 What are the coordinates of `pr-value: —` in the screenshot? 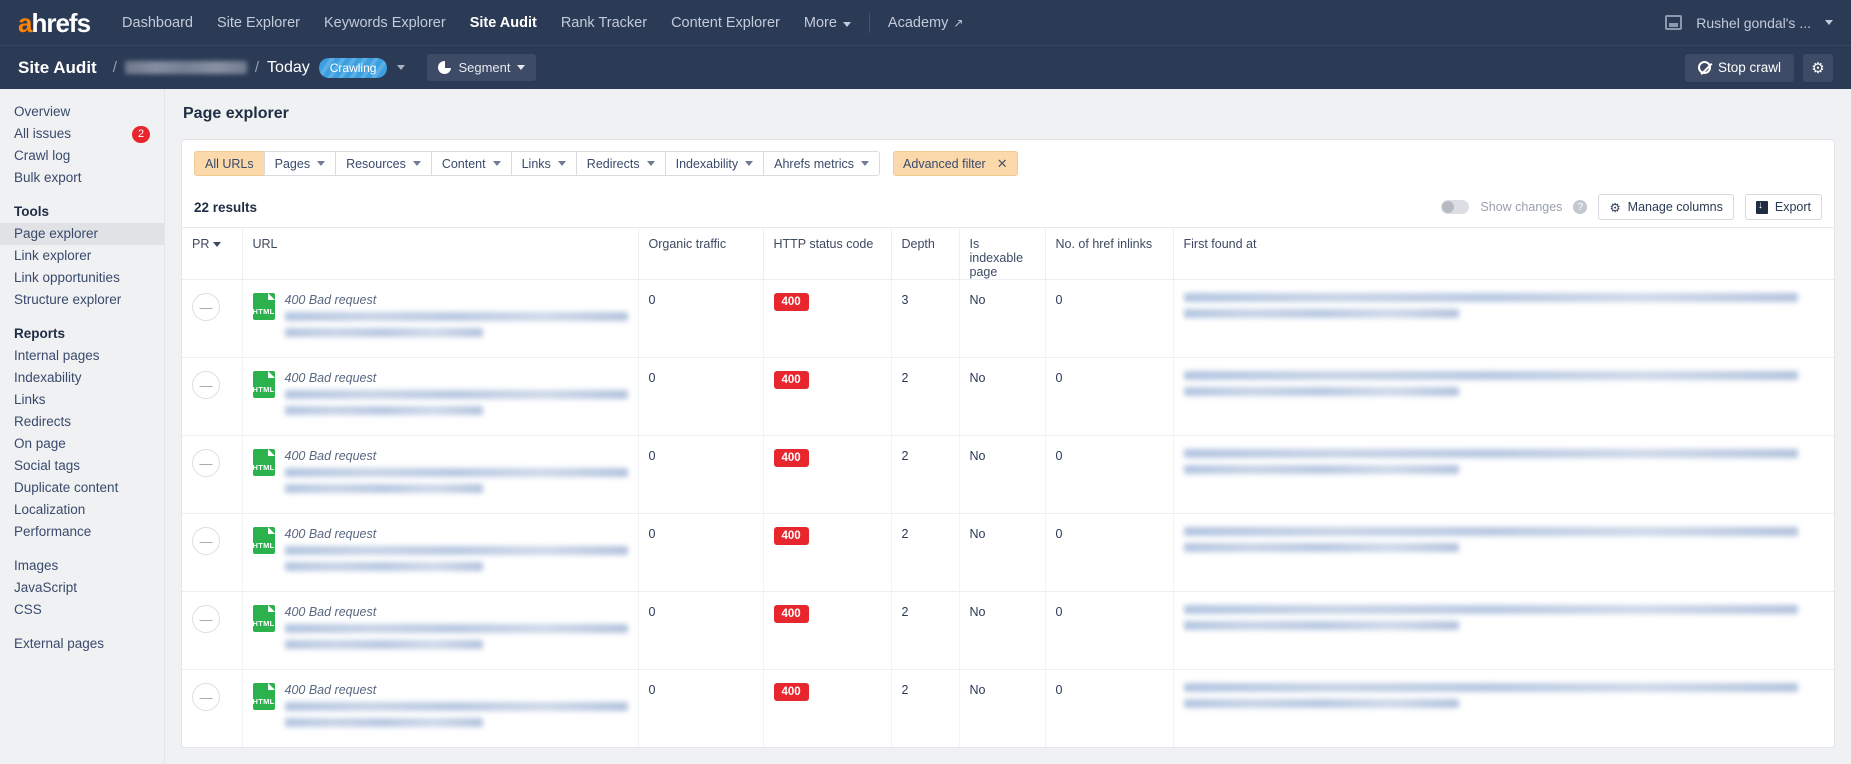 It's located at (206, 541).